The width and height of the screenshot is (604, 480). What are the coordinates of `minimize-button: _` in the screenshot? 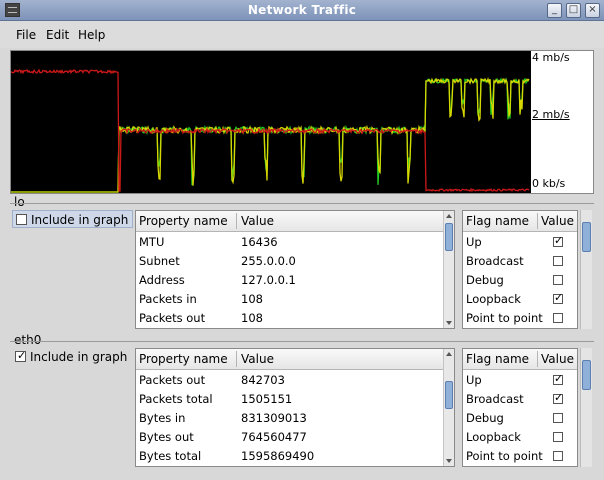 It's located at (554, 10).